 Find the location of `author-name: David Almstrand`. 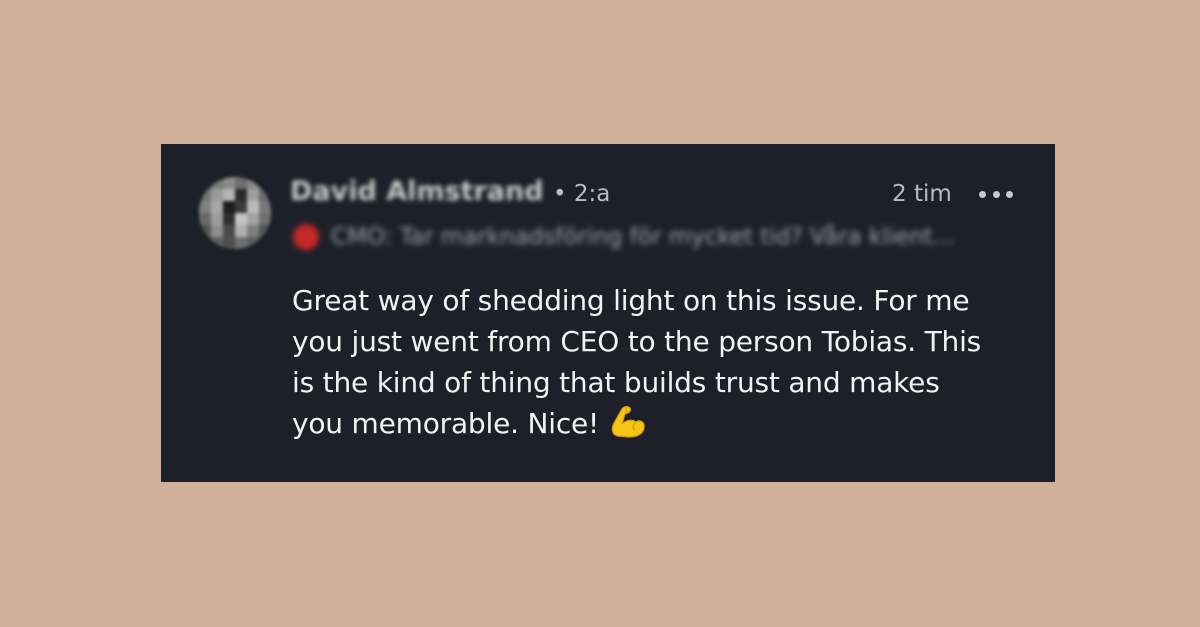

author-name: David Almstrand is located at coordinates (417, 191).